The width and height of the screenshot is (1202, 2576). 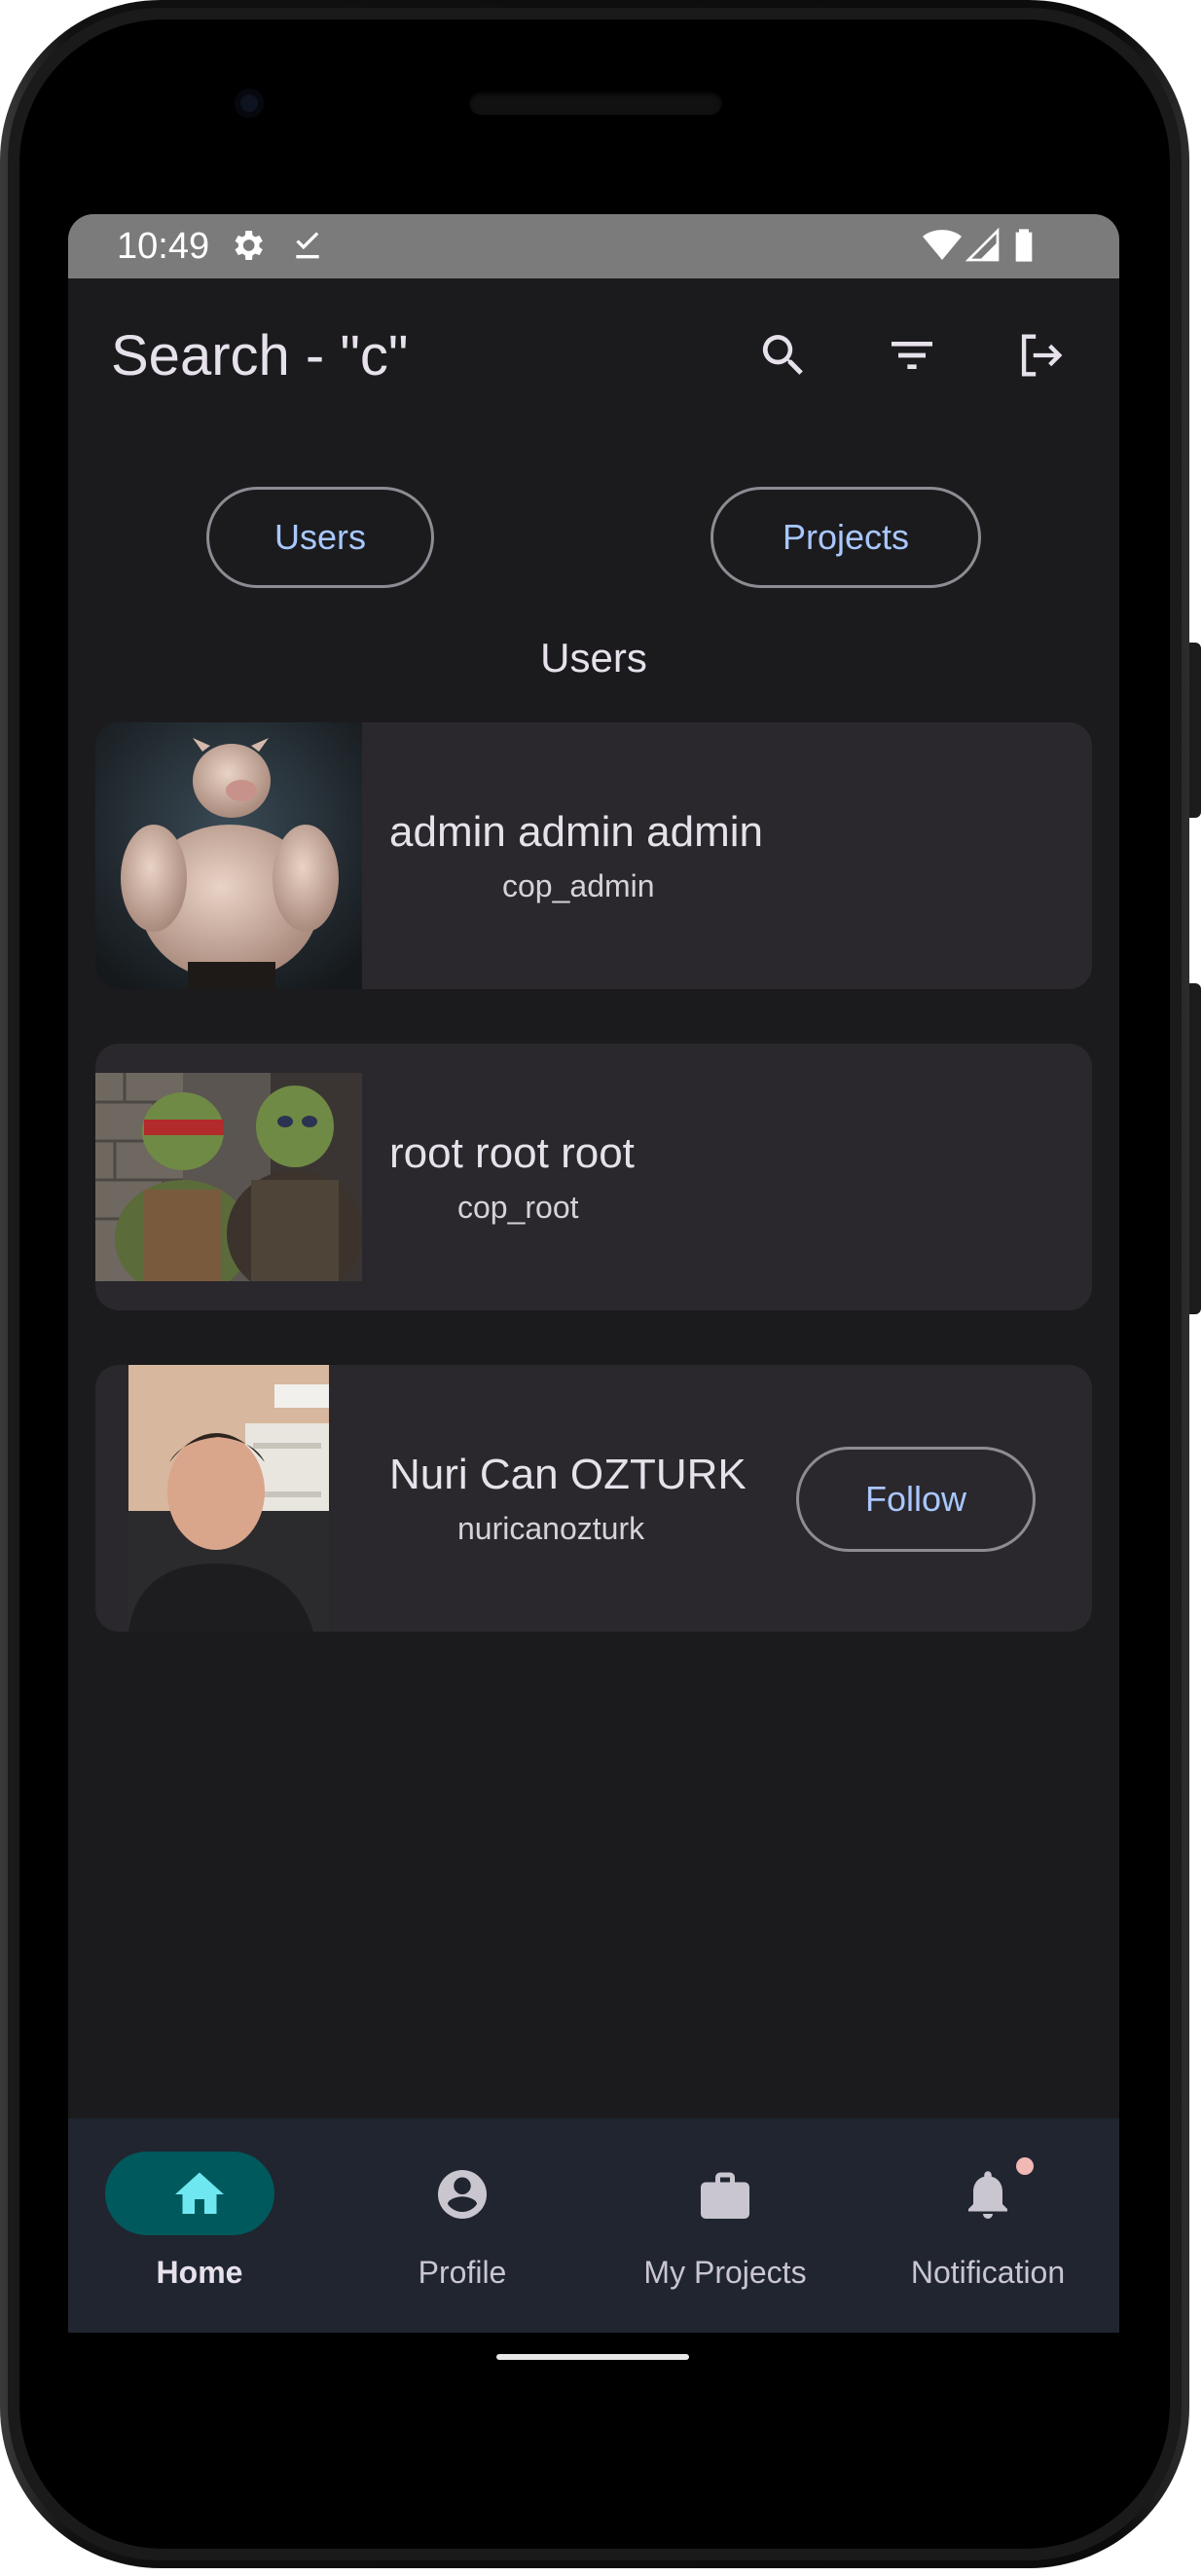 I want to click on section-title: Users, so click(x=593, y=658).